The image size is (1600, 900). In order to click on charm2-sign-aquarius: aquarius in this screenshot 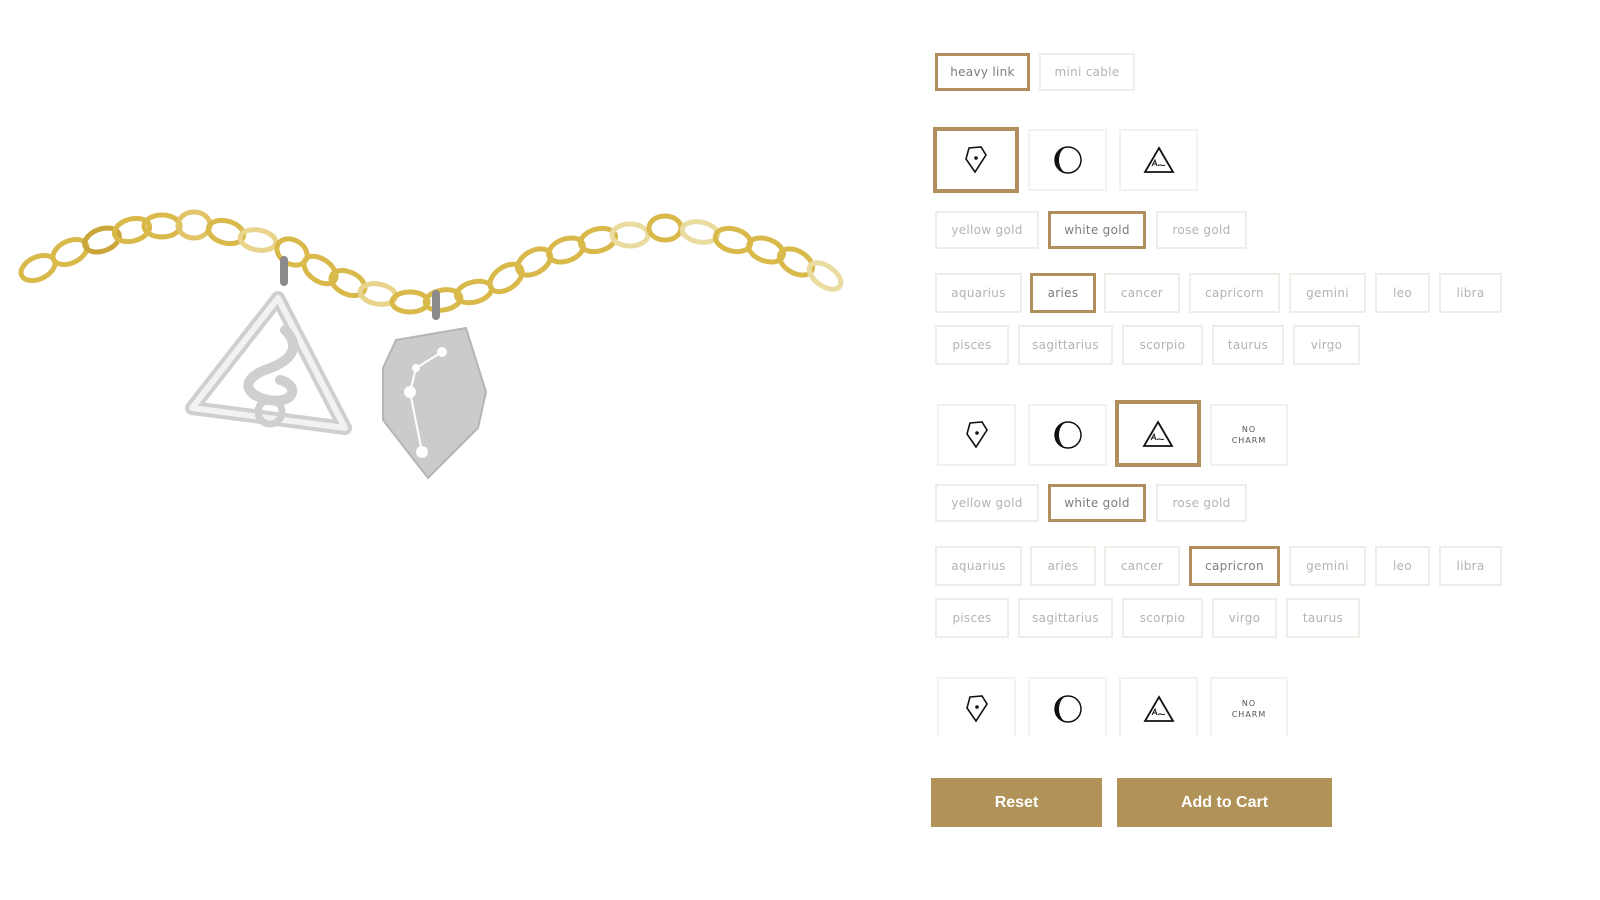, I will do `click(978, 566)`.